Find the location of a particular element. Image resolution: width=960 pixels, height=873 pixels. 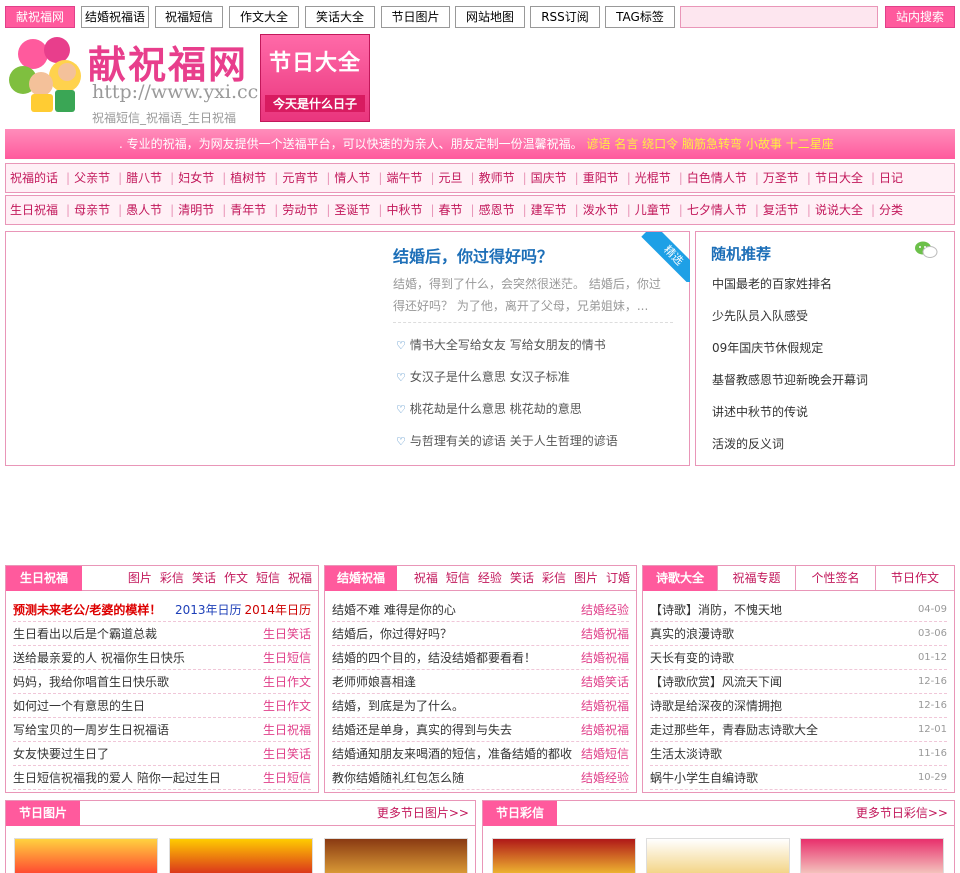

wechat-icon is located at coordinates (926, 250).